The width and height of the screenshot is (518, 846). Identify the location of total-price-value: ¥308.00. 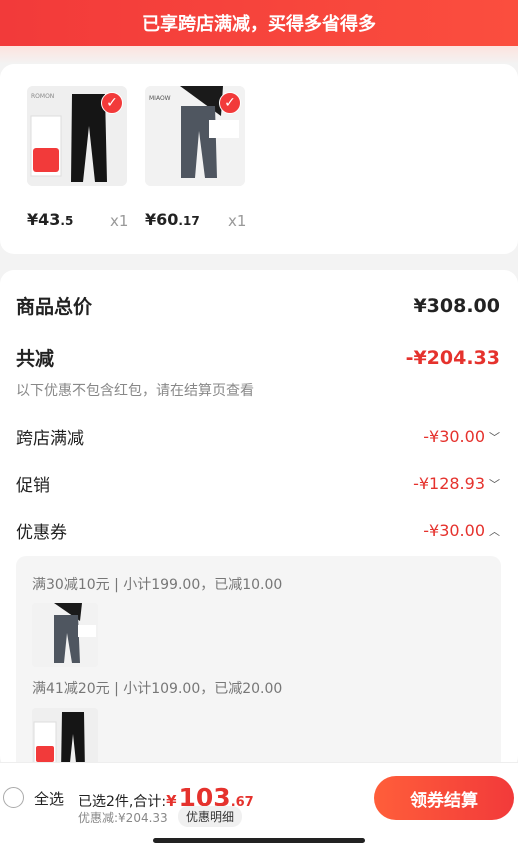
(456, 305).